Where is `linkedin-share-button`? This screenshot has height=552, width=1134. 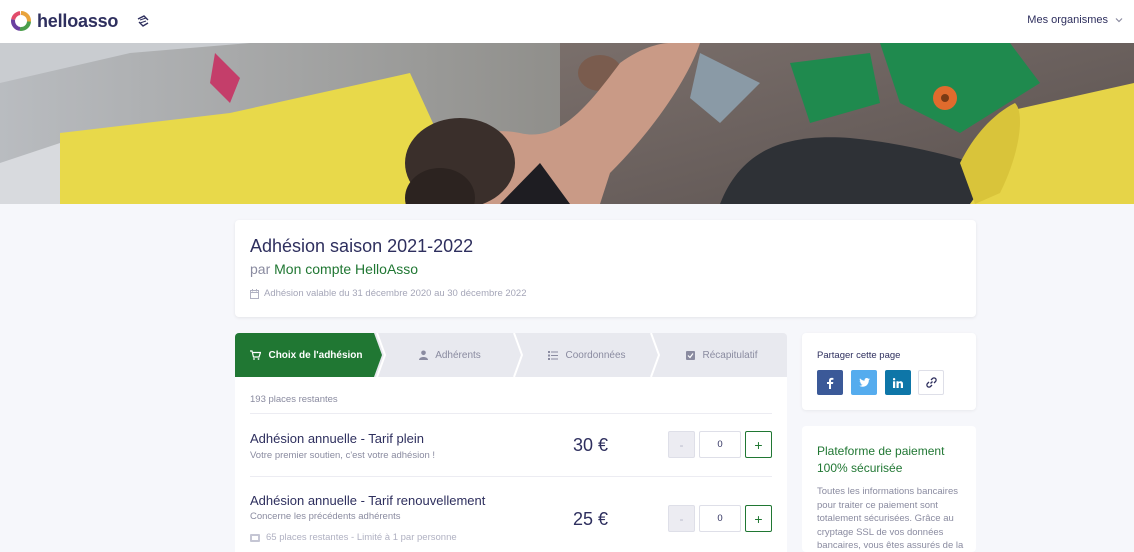 linkedin-share-button is located at coordinates (898, 382).